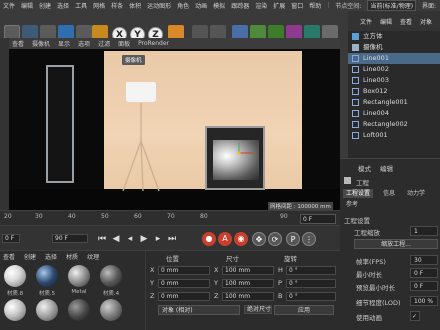  Describe the element at coordinates (117, 5) in the screenshot. I see `menu-spline: 样条` at that location.